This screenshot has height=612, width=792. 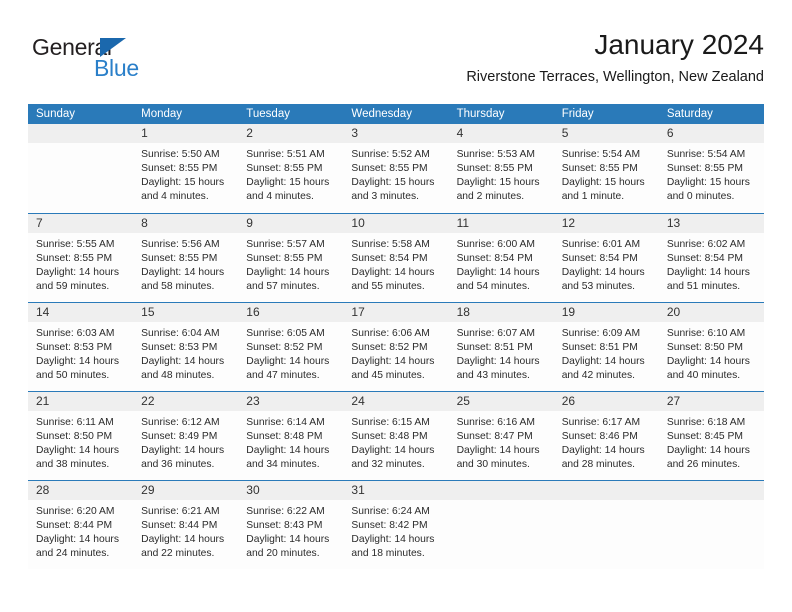 What do you see at coordinates (498, 183) in the screenshot?
I see `daylight-duration-line1: Daylight: 15 hours` at bounding box center [498, 183].